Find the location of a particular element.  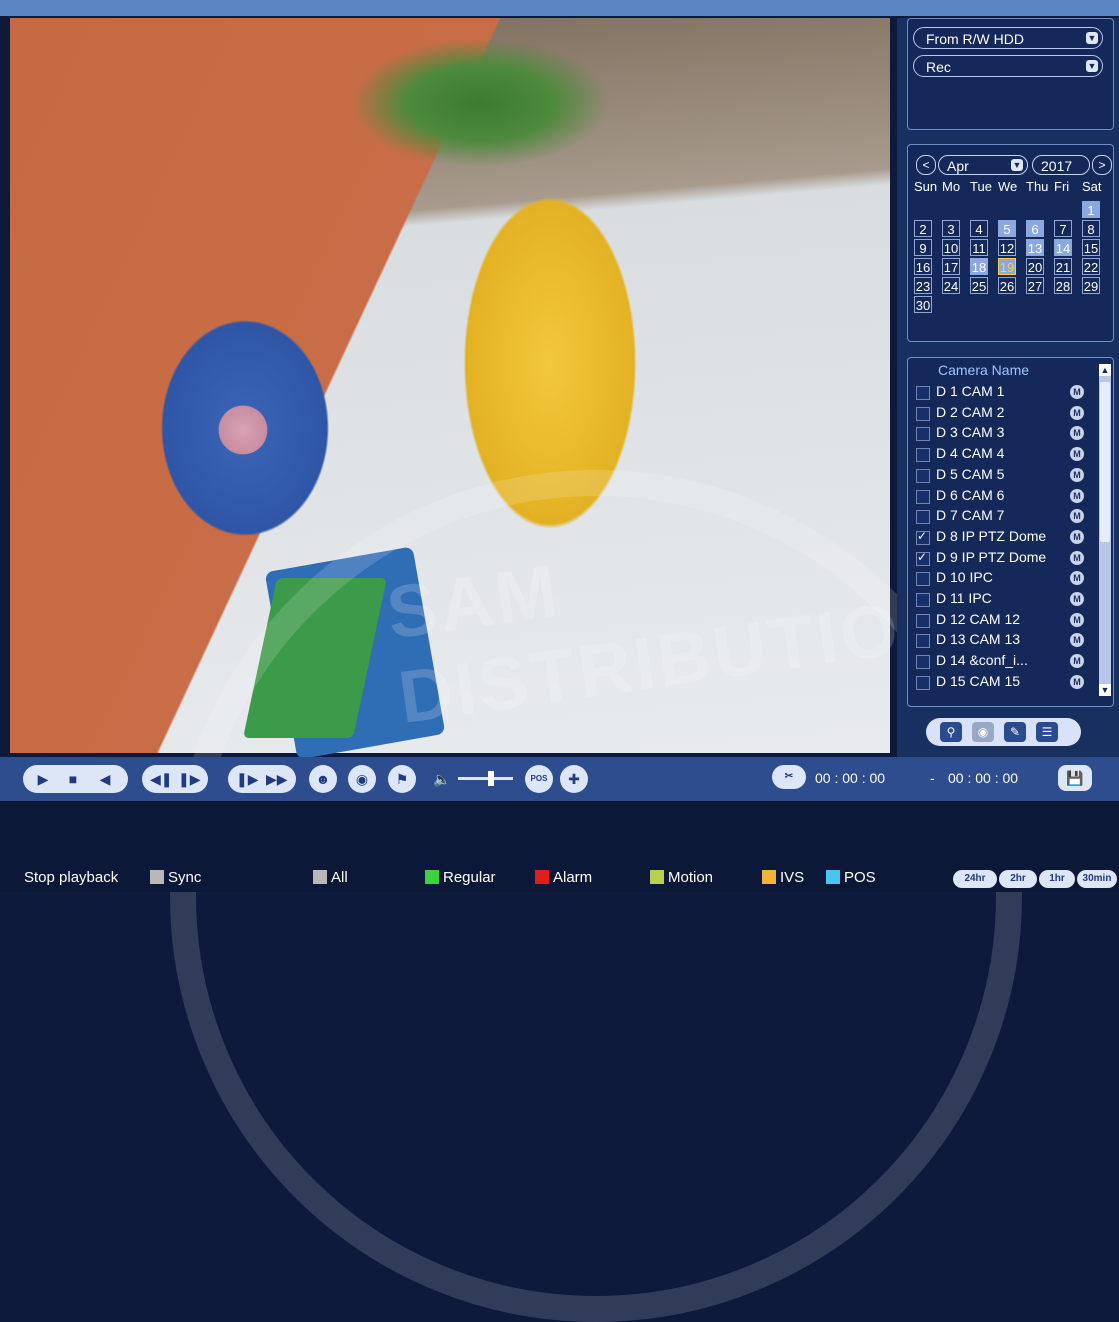

calendar-day: 25 is located at coordinates (979, 285).